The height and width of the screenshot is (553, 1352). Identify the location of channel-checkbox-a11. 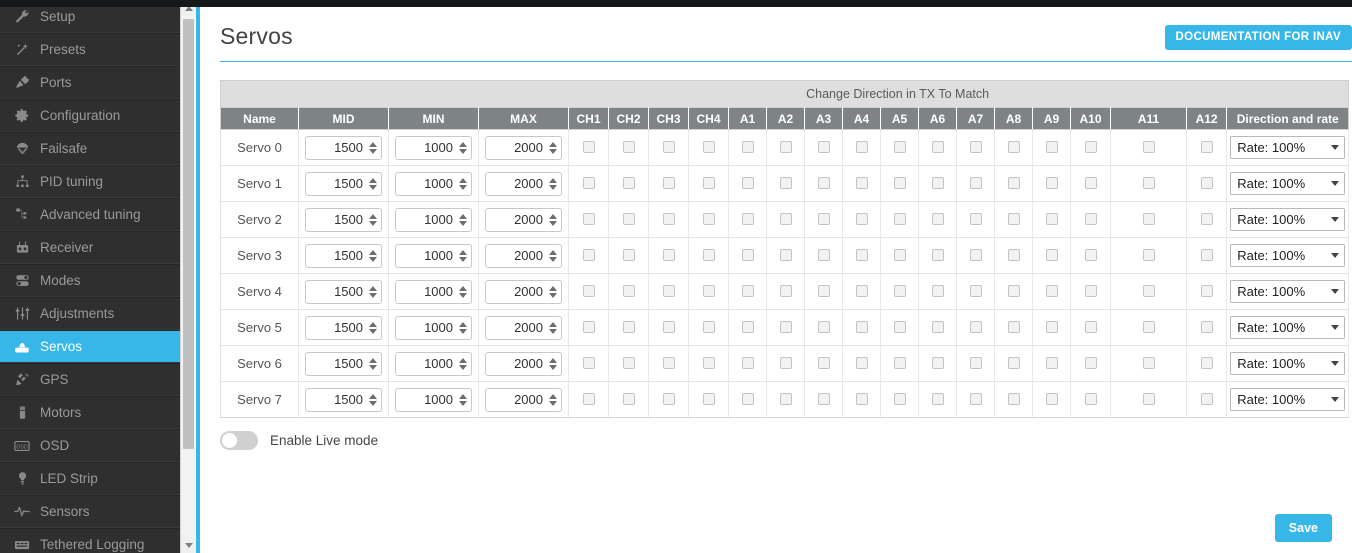
(1148, 183).